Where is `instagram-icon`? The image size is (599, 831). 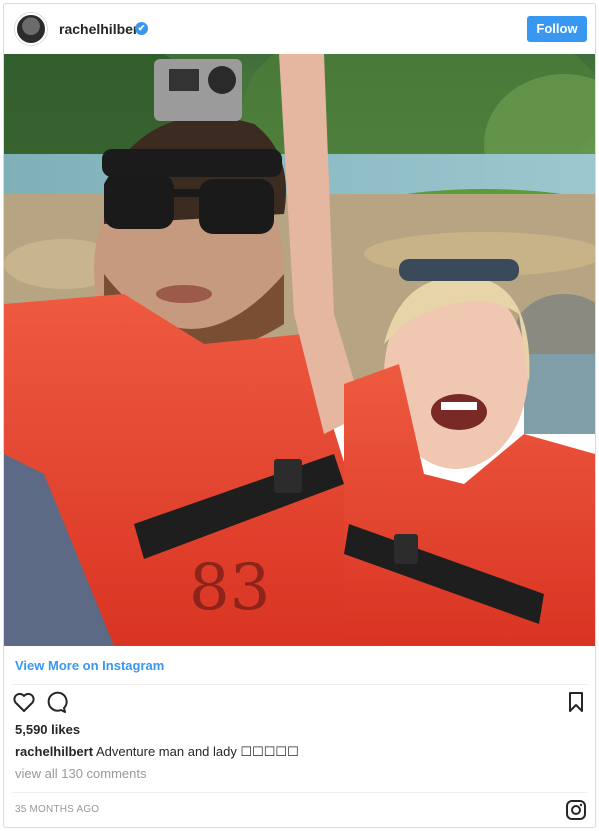
instagram-icon is located at coordinates (576, 810).